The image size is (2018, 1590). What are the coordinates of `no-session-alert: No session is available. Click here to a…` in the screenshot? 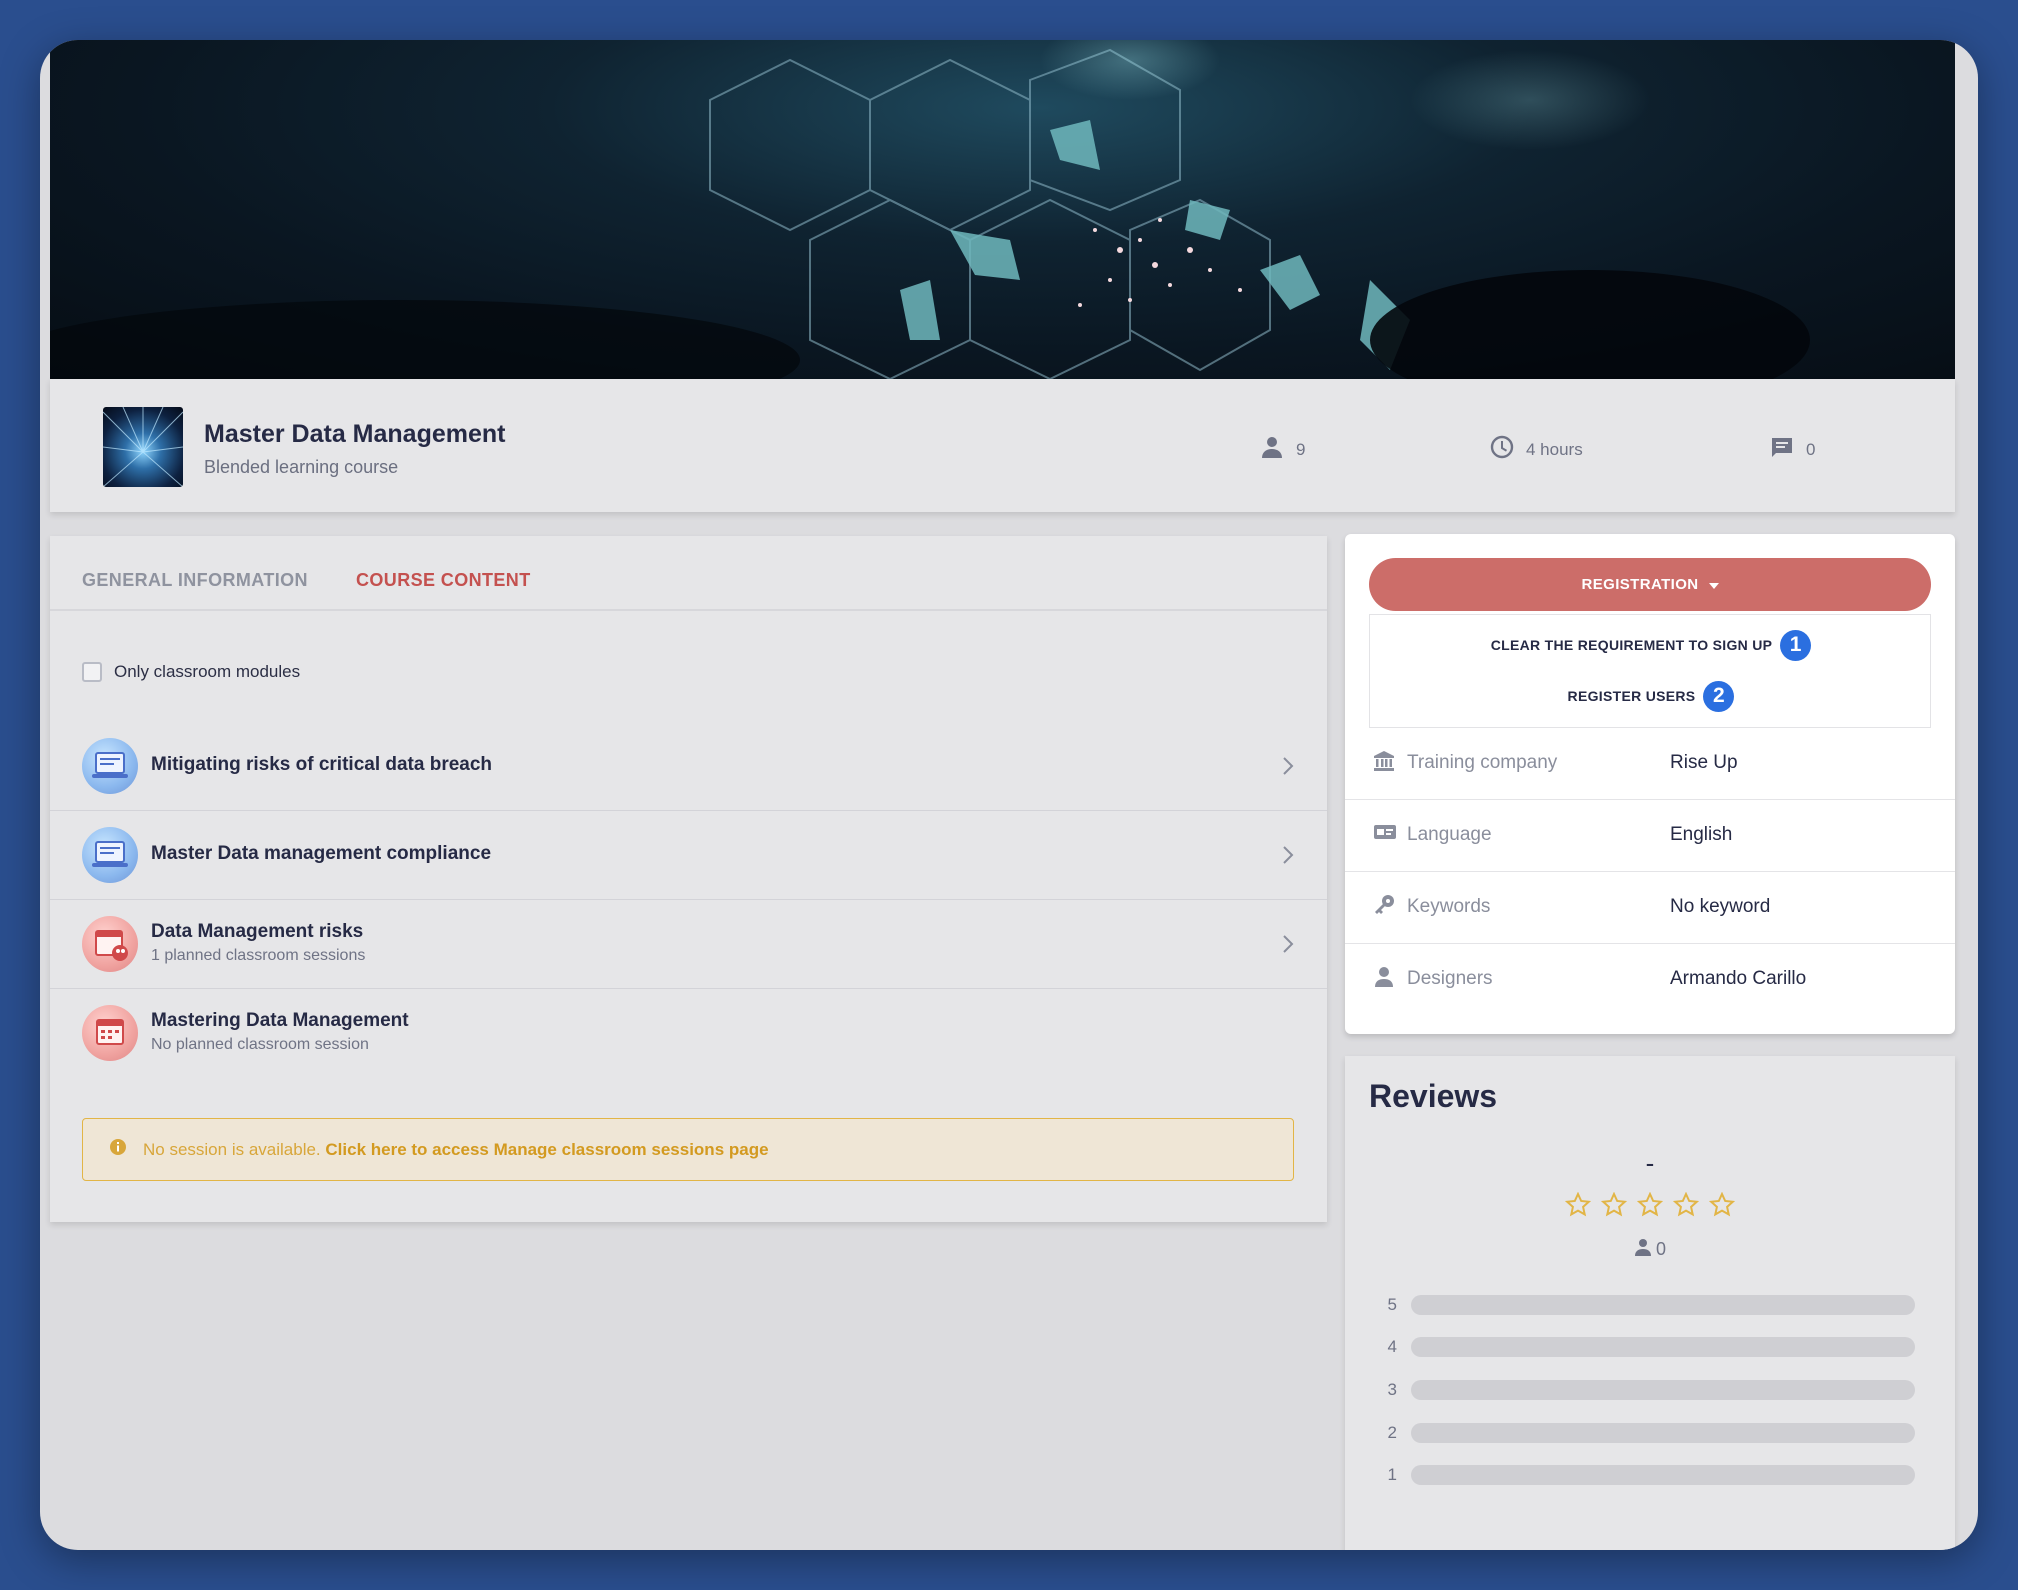 It's located at (688, 1149).